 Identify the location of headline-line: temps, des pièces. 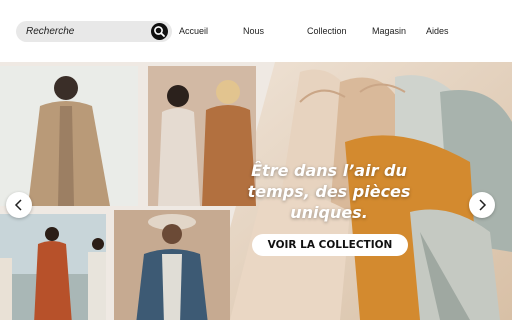
(329, 191).